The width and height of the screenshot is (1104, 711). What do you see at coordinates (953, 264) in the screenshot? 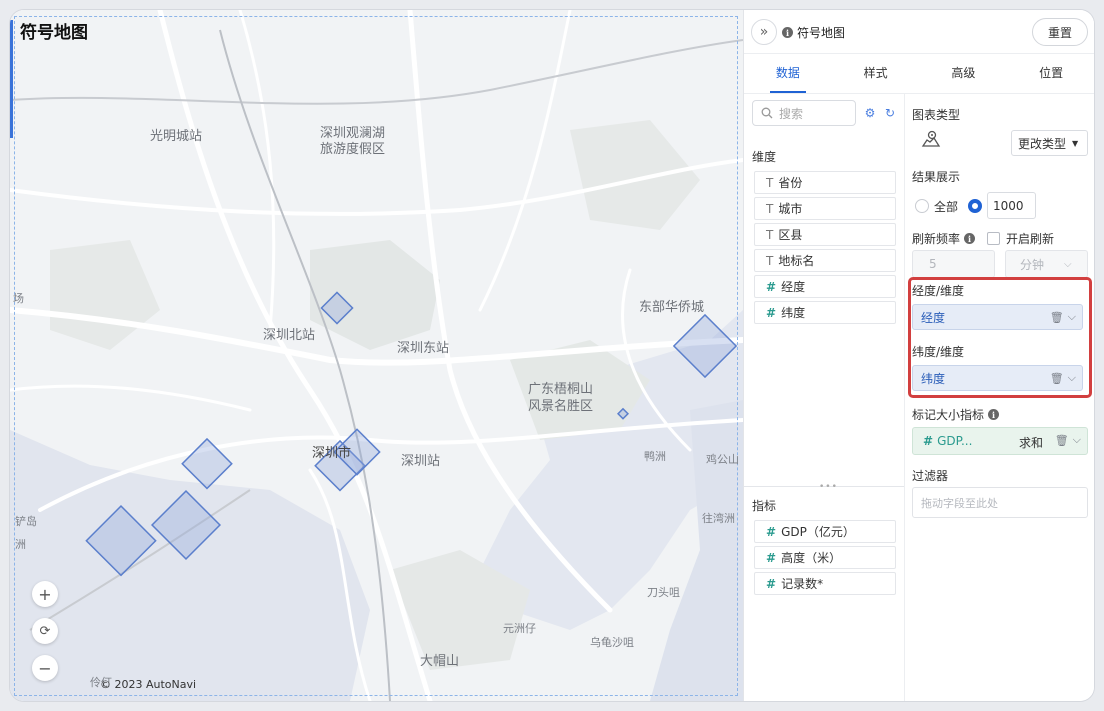
I see `refresh-interval-input: 5` at bounding box center [953, 264].